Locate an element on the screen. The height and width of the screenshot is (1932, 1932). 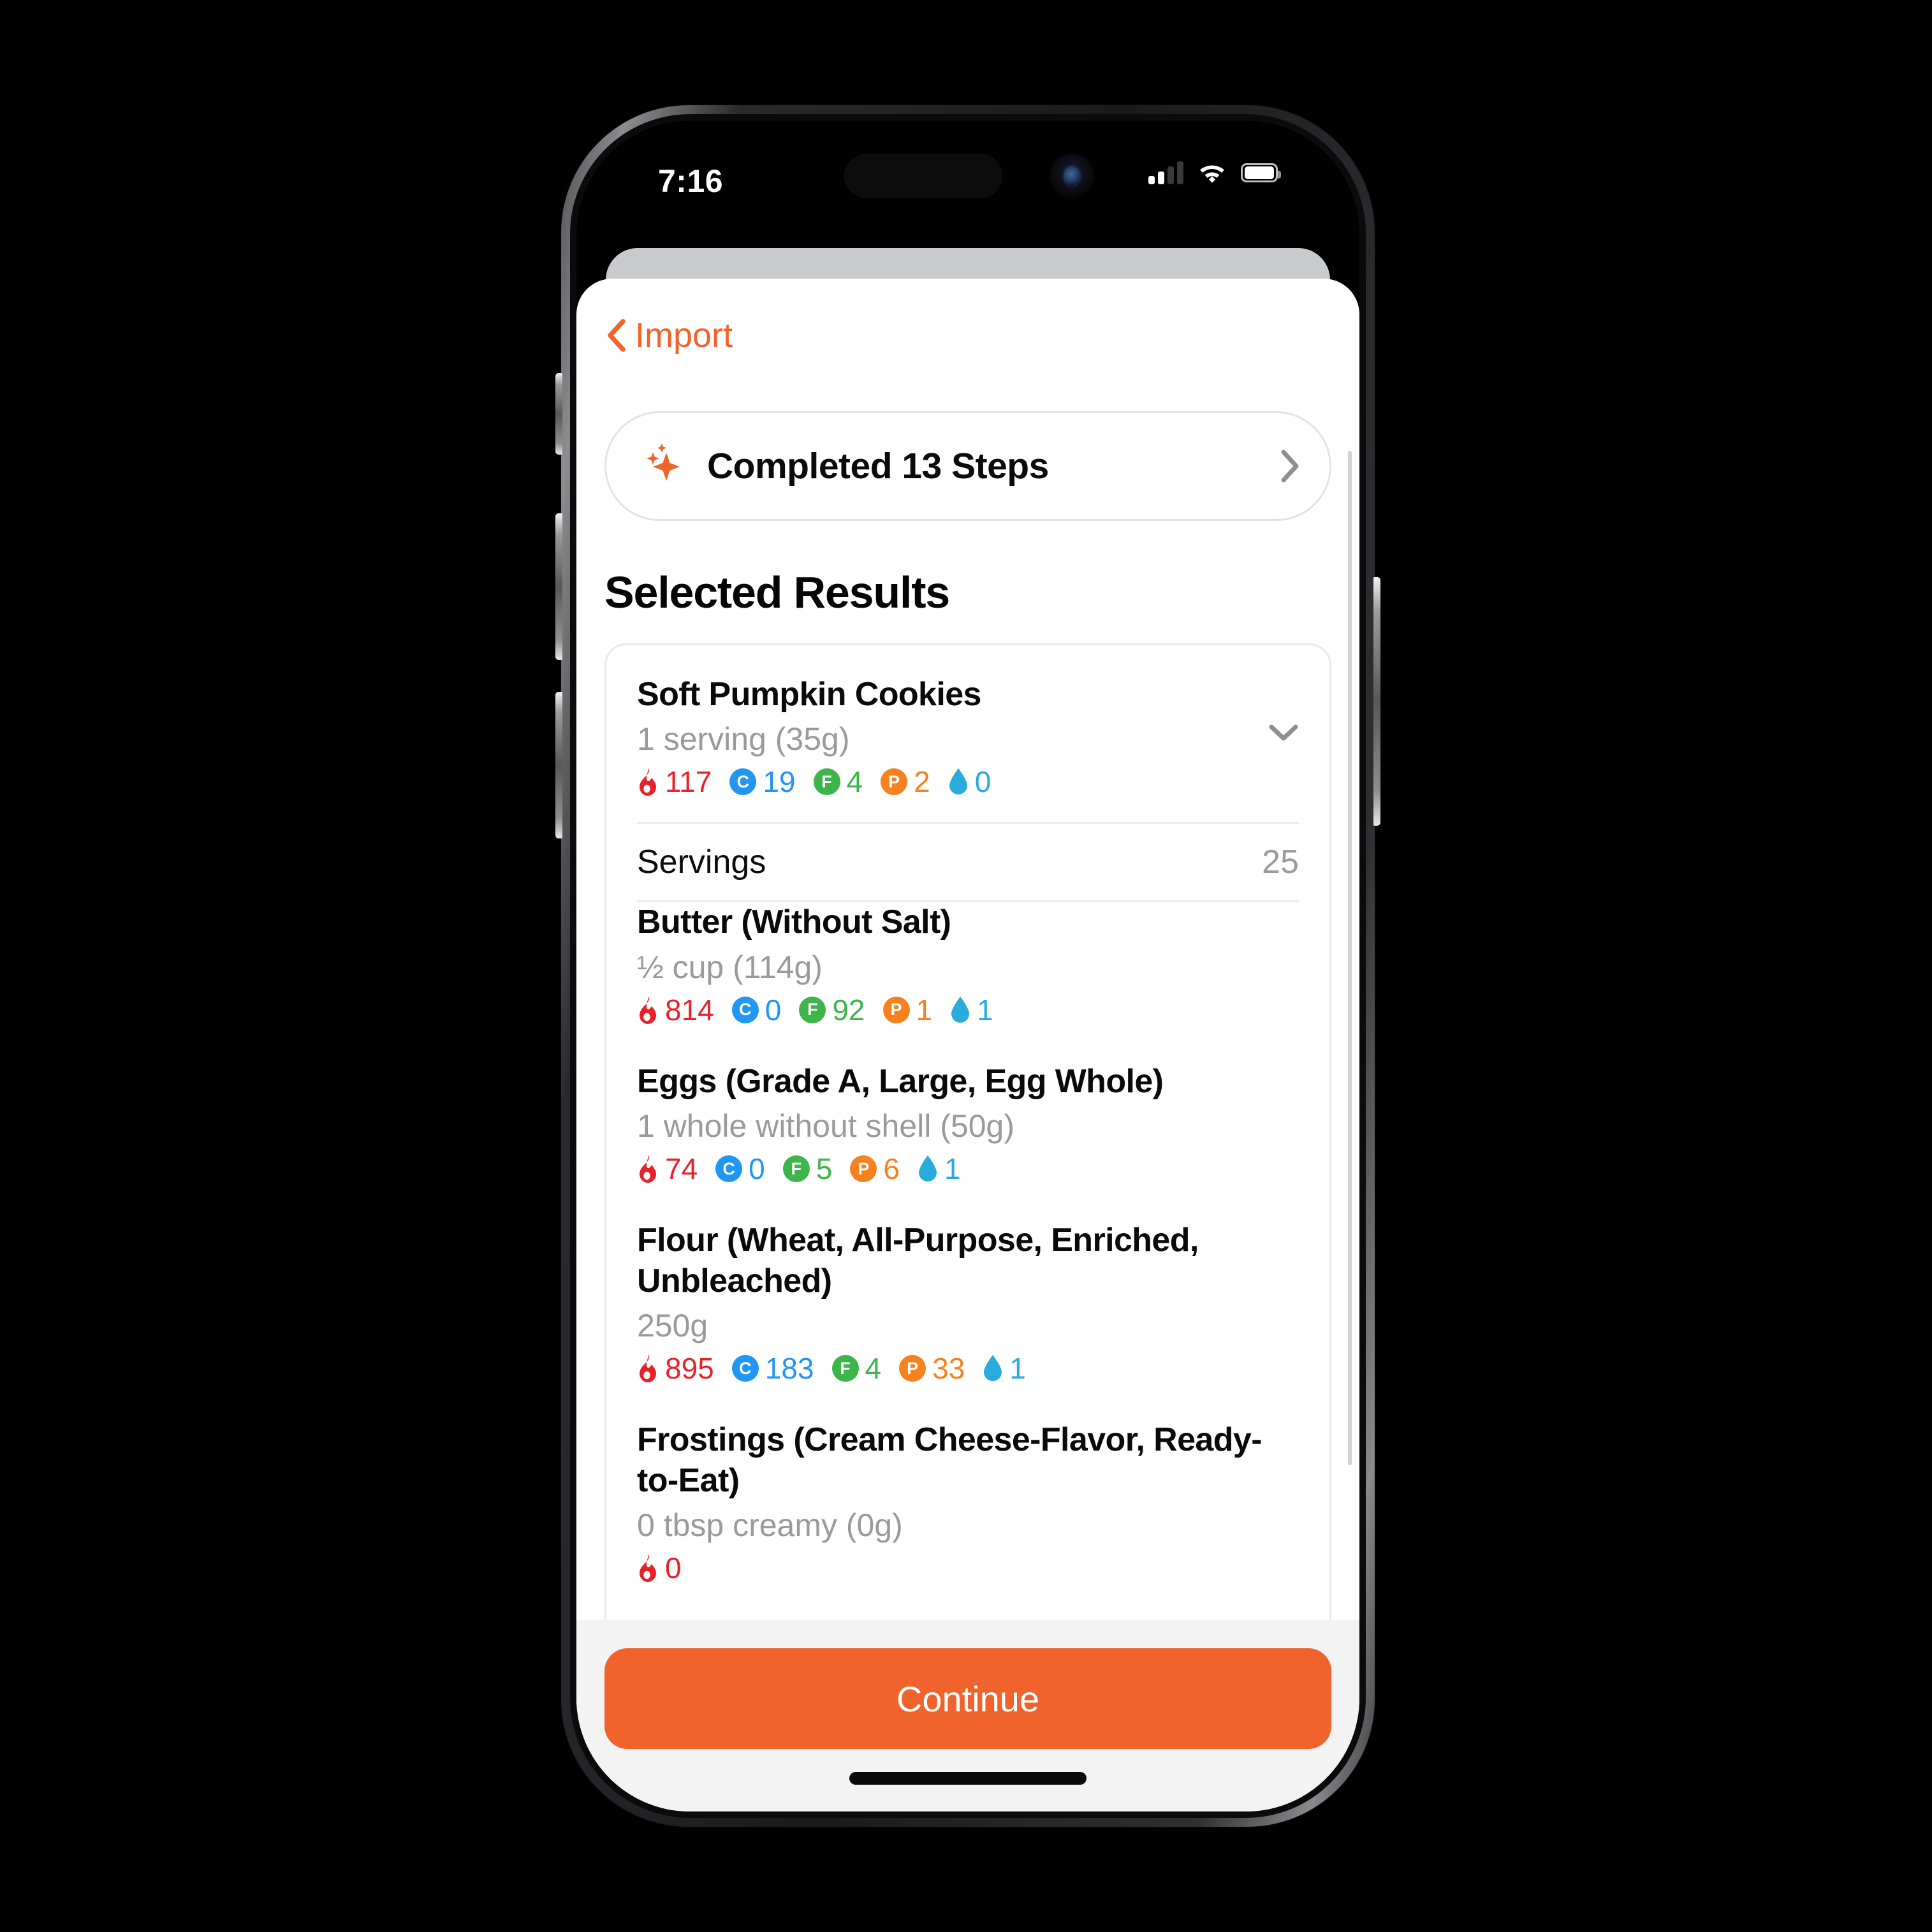
macro-carbs: C 183 is located at coordinates (772, 1369).